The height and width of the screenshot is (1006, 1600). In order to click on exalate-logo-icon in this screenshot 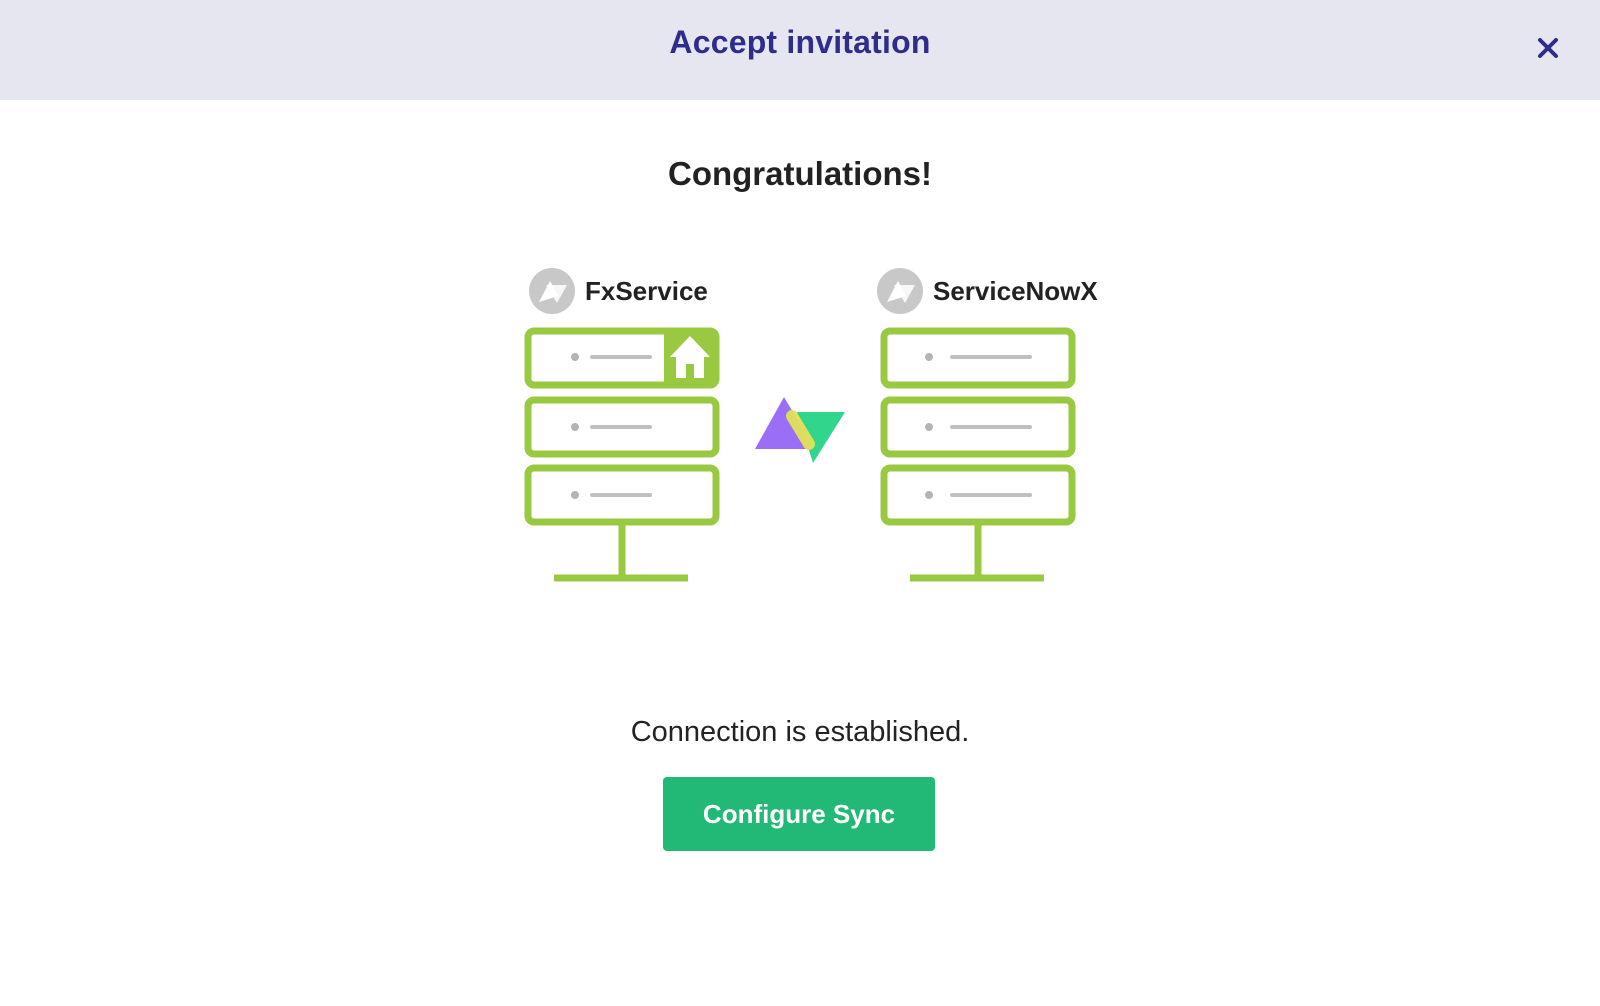, I will do `click(800, 430)`.